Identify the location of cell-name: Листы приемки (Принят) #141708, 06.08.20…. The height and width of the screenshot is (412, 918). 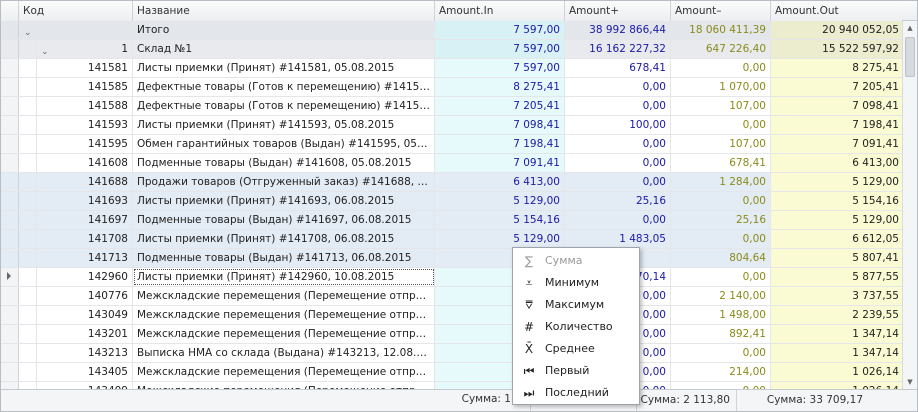
(284, 239).